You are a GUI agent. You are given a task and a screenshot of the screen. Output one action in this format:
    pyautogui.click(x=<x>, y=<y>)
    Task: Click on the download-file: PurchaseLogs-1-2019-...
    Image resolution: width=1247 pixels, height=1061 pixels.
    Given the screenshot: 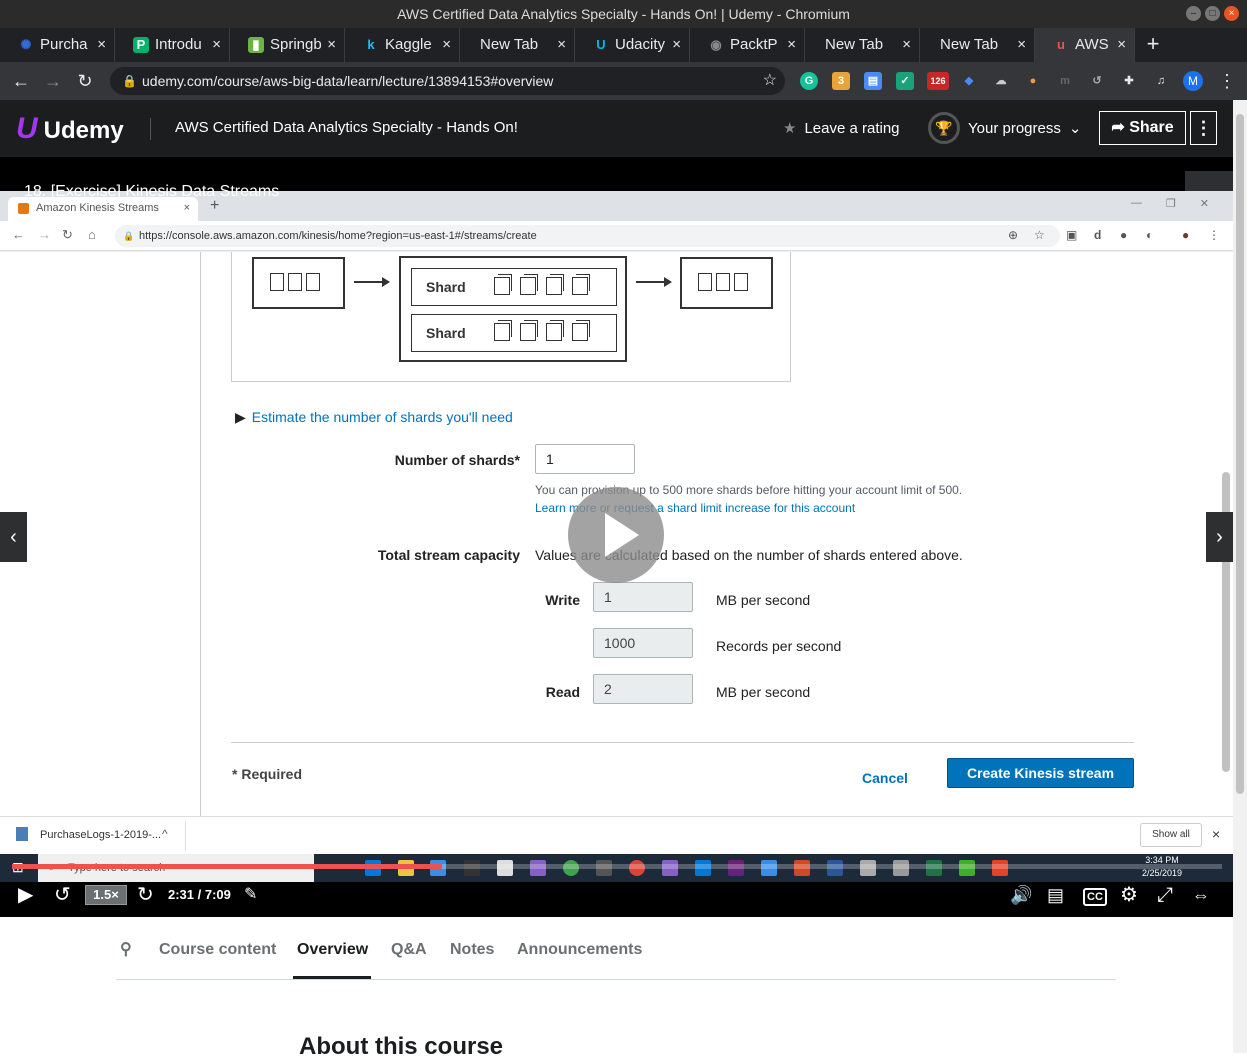 What is the action you would take?
    pyautogui.click(x=101, y=835)
    